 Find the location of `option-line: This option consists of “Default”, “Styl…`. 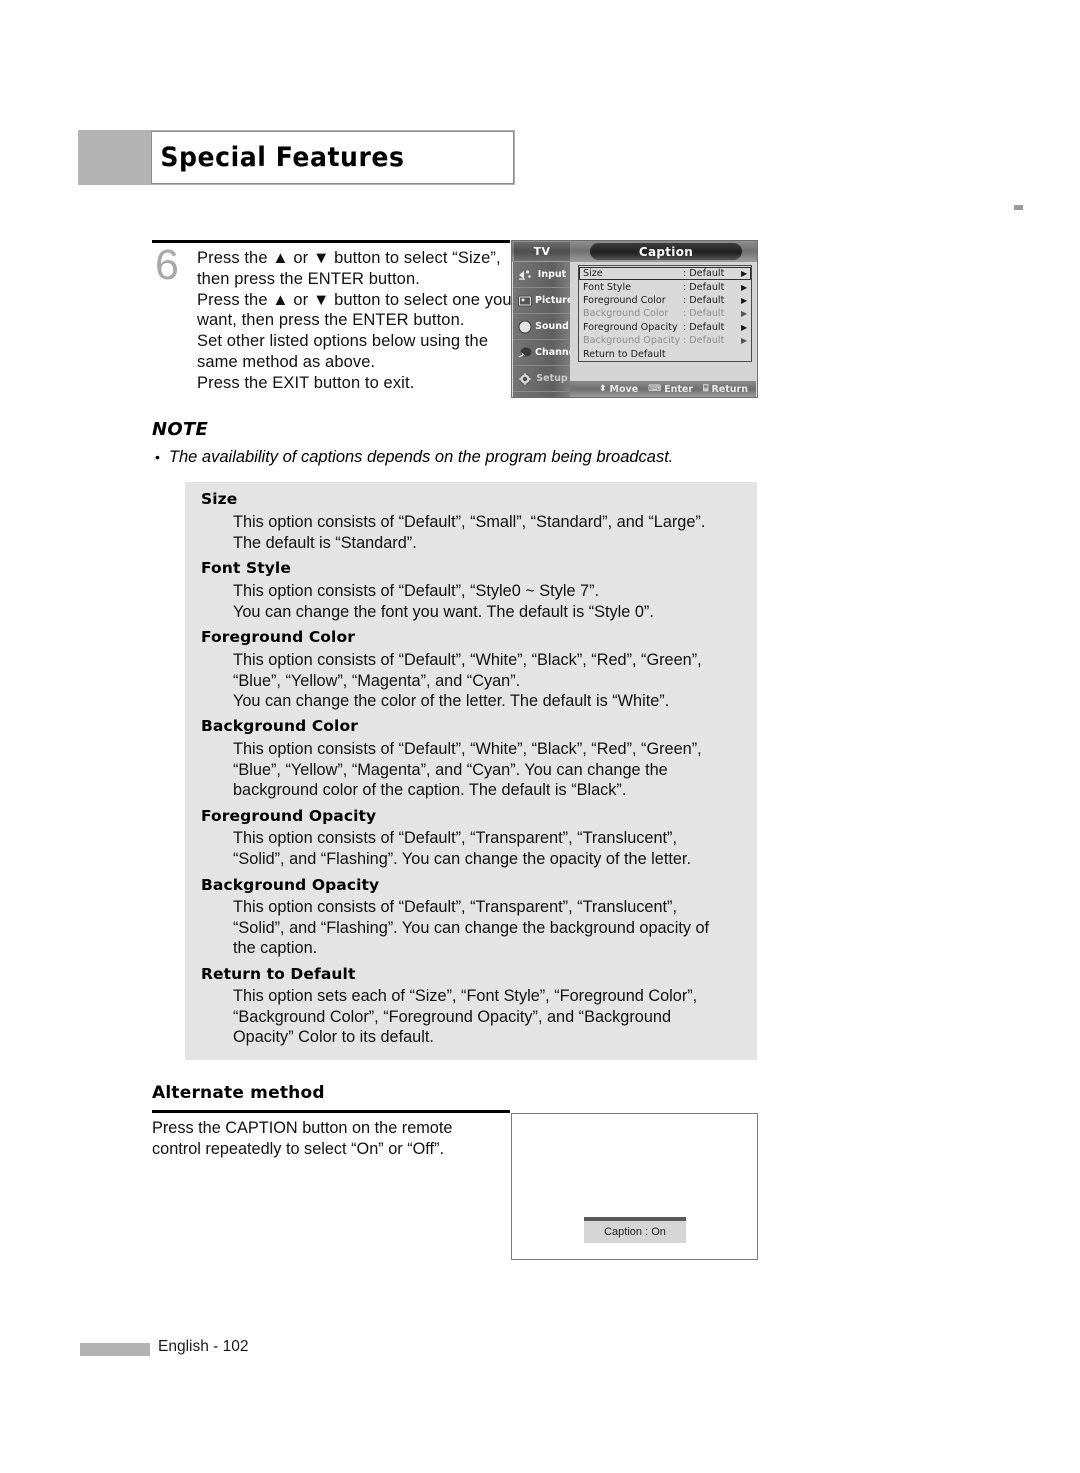

option-line: This option consists of “Default”, “Styl… is located at coordinates (416, 591).